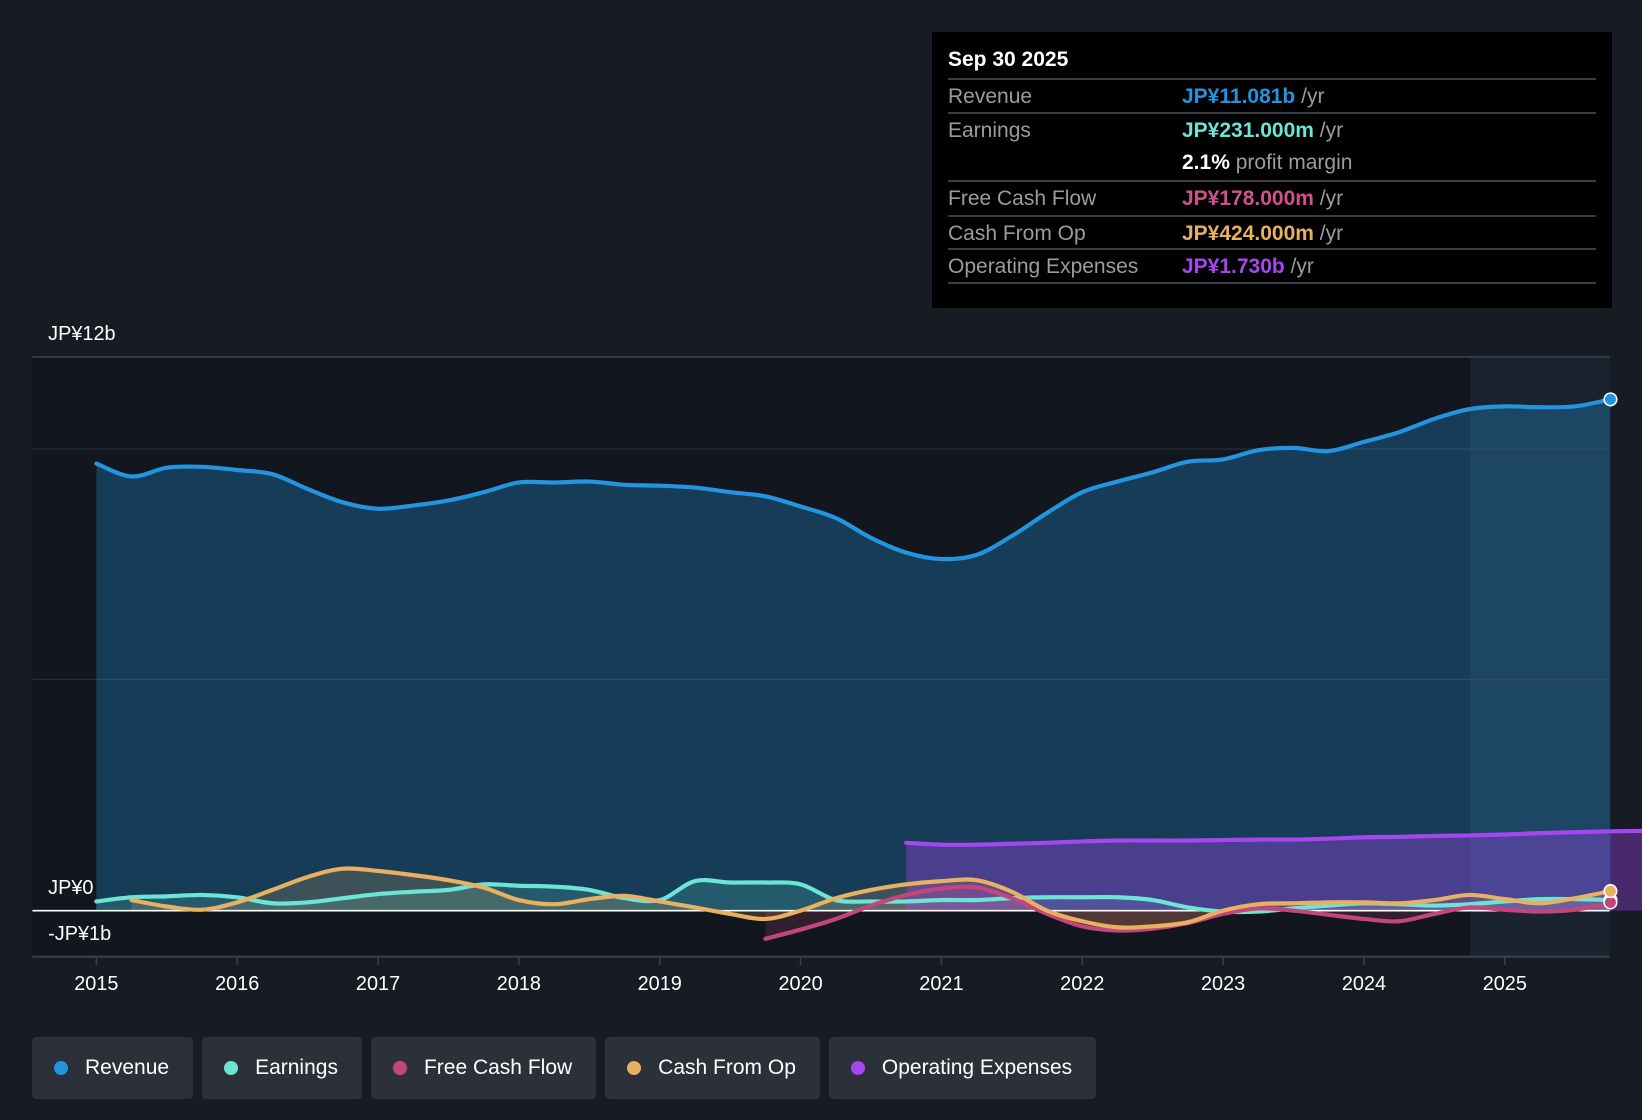 The image size is (1642, 1120). What do you see at coordinates (1017, 233) in the screenshot?
I see `tooltip-label: Cash From Op` at bounding box center [1017, 233].